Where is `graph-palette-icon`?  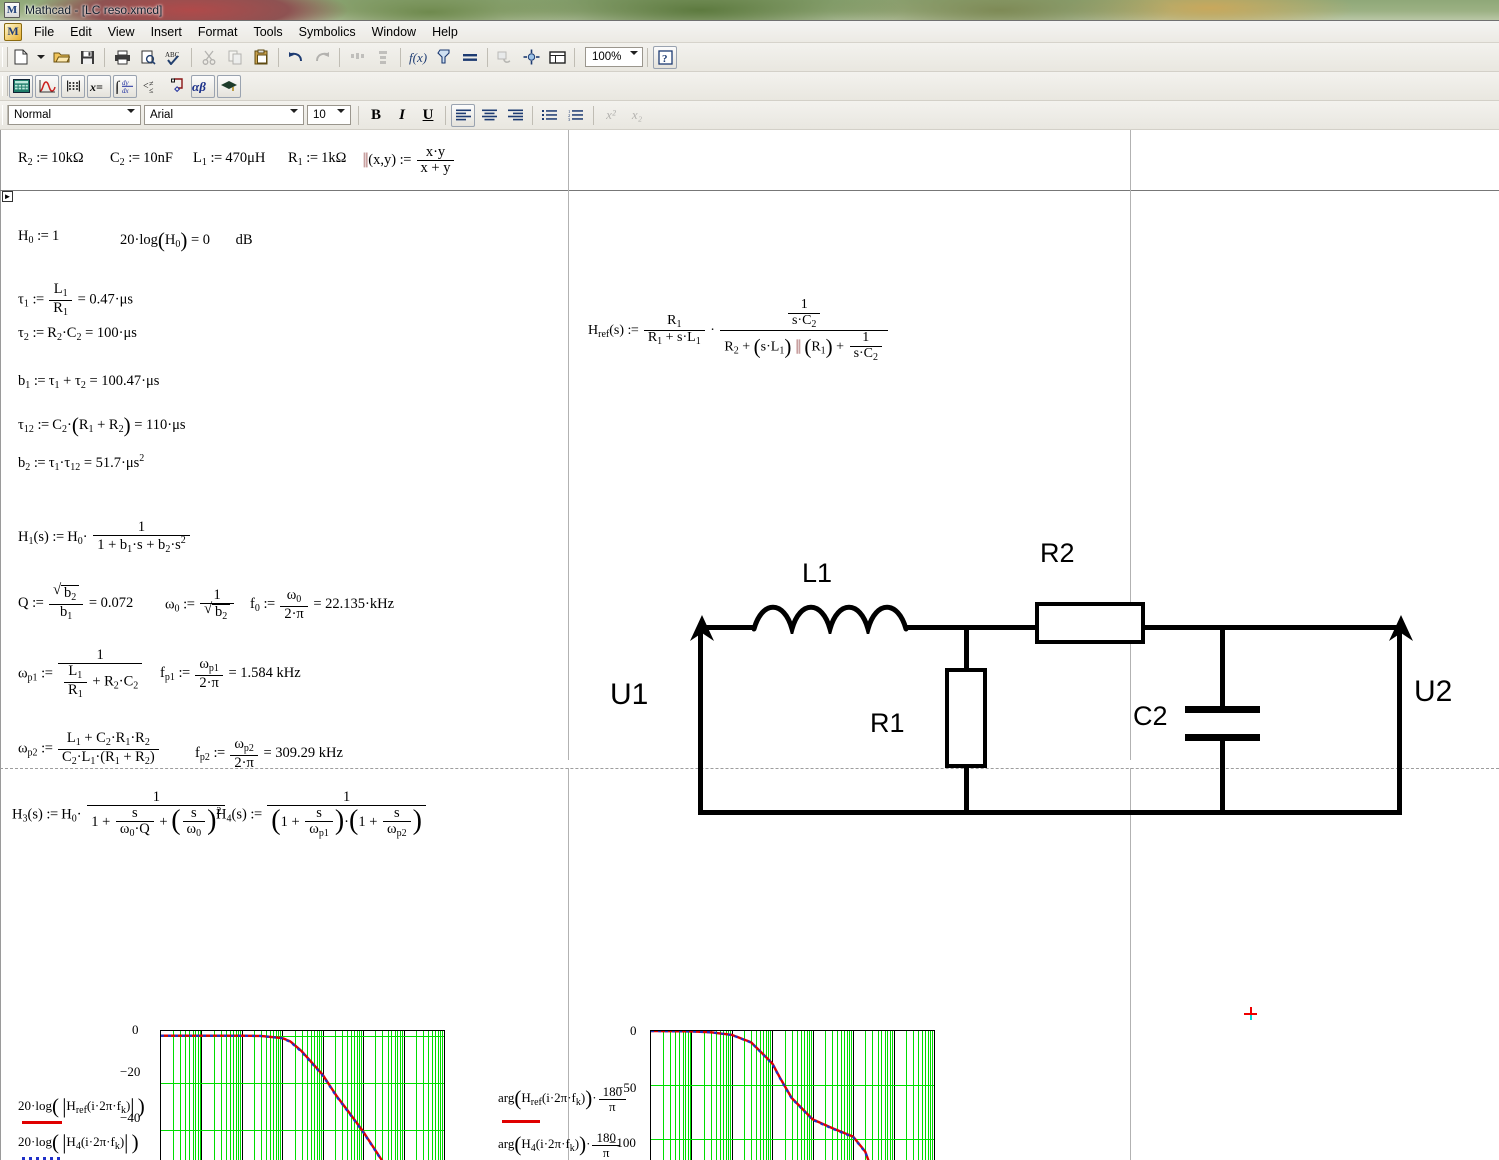
graph-palette-icon is located at coordinates (47, 86).